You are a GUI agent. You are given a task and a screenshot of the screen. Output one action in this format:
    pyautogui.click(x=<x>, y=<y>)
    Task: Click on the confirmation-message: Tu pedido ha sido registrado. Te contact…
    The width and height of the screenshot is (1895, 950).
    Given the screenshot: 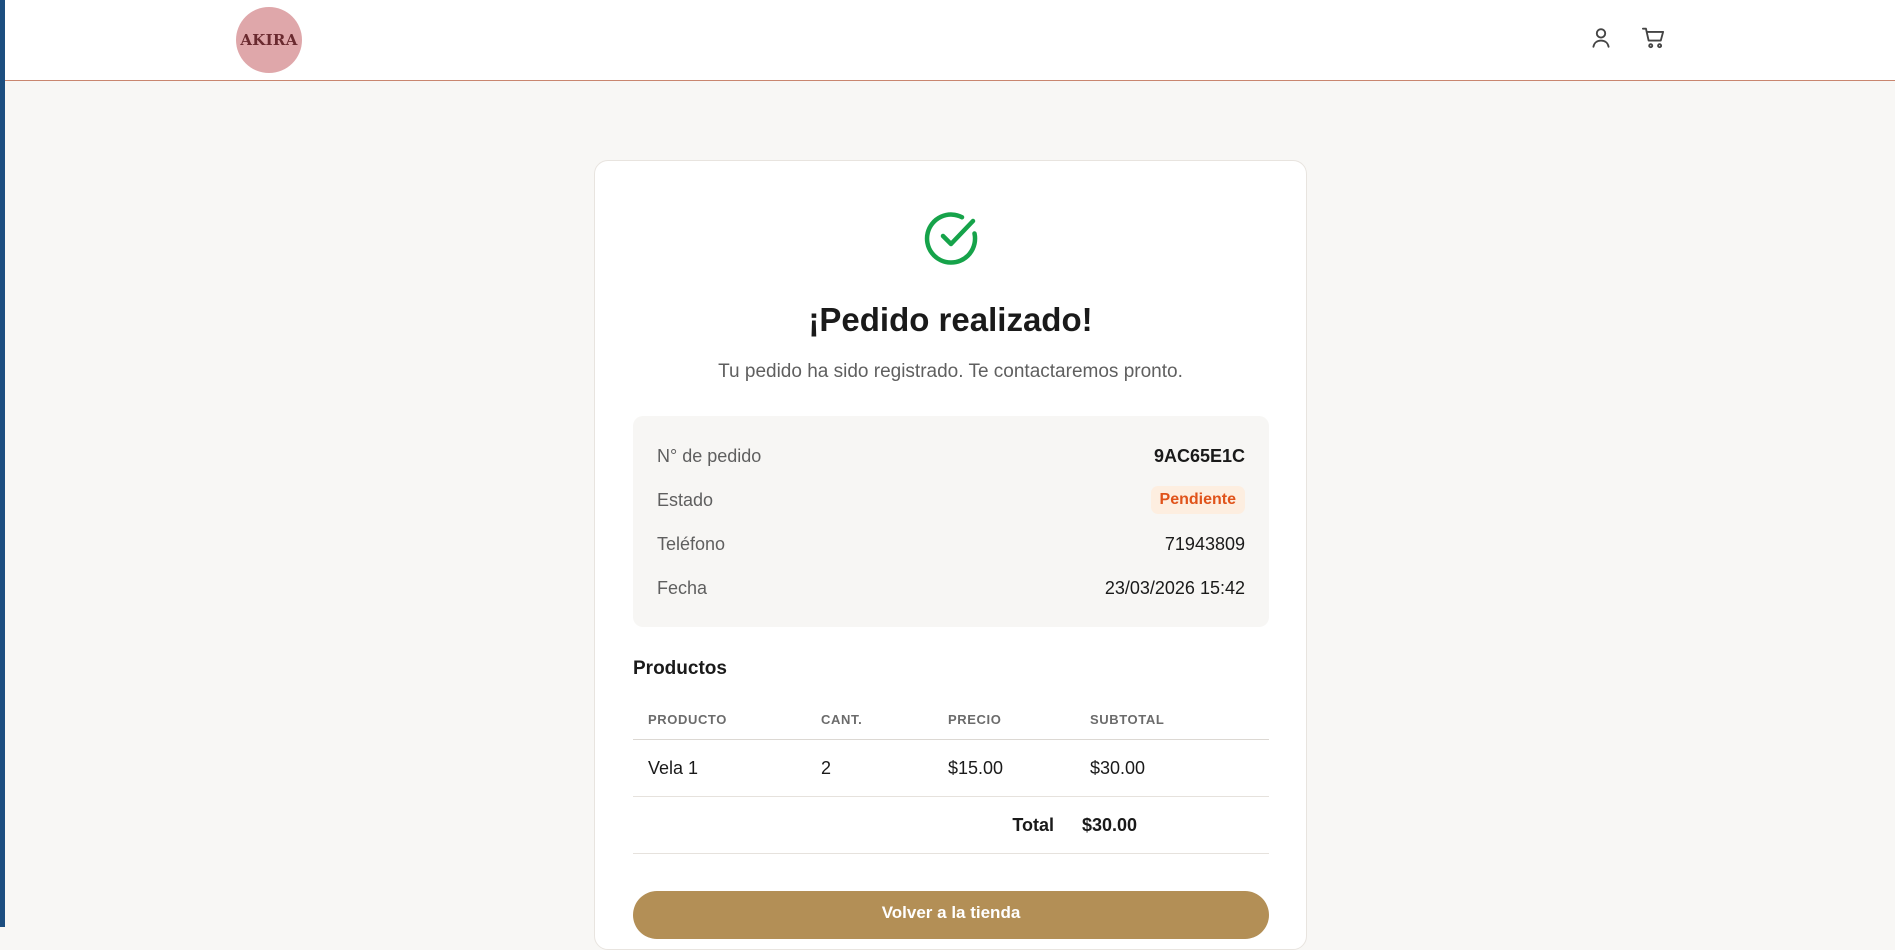 What is the action you would take?
    pyautogui.click(x=950, y=371)
    